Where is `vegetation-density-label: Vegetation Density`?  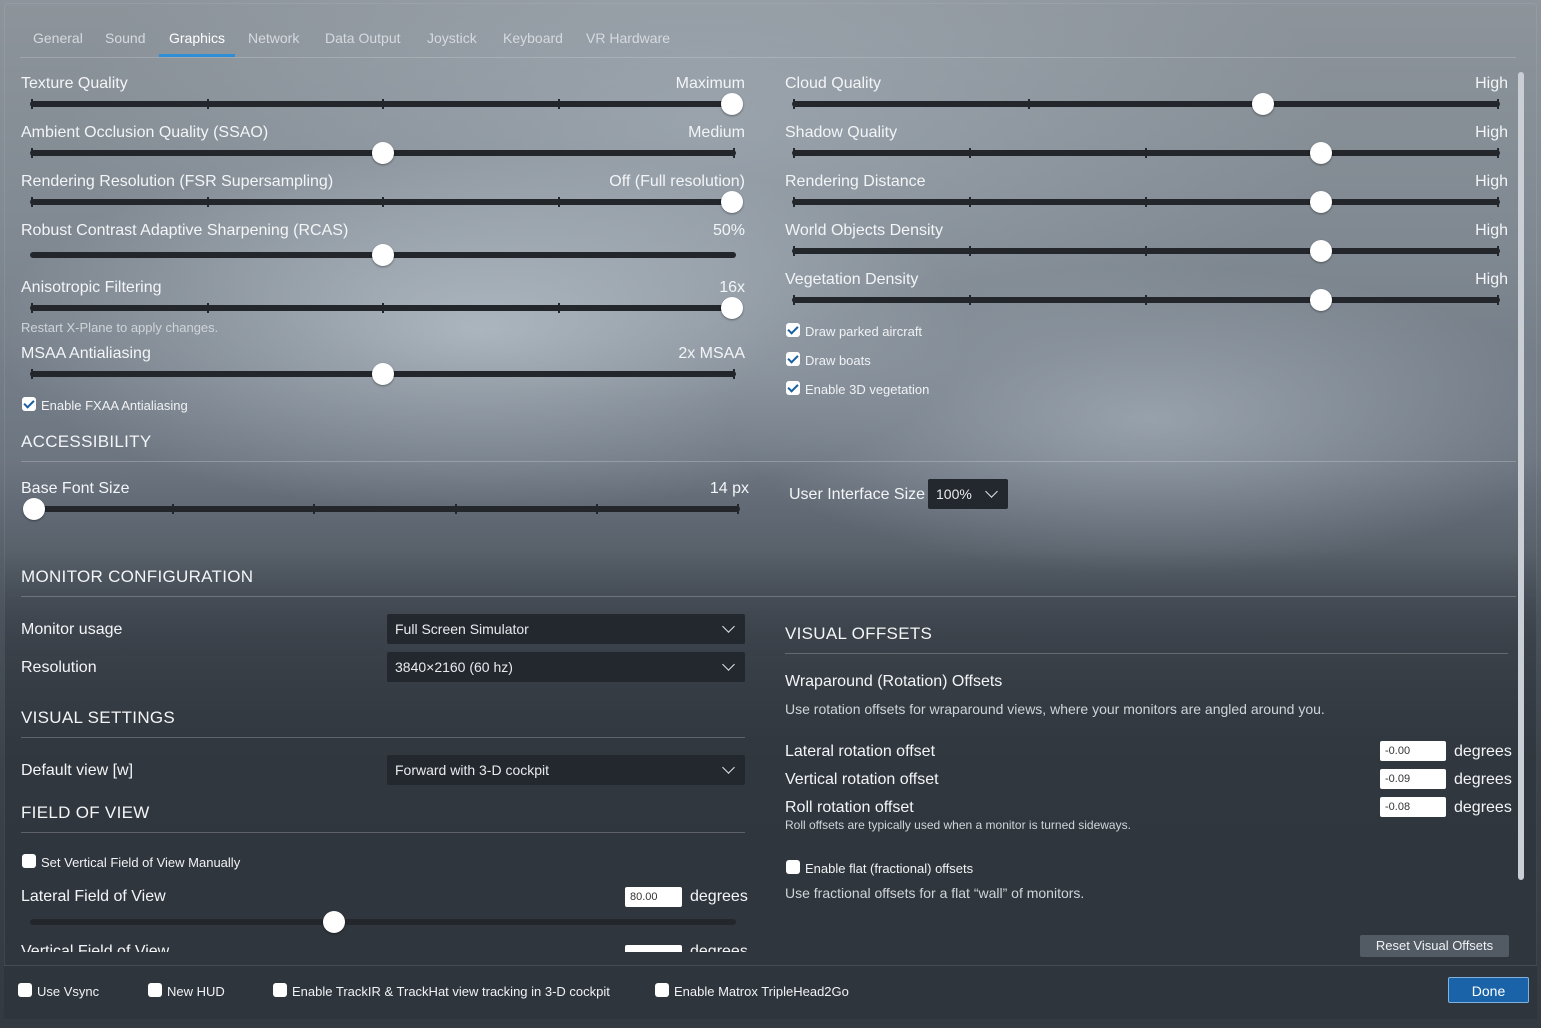 vegetation-density-label: Vegetation Density is located at coordinates (852, 279).